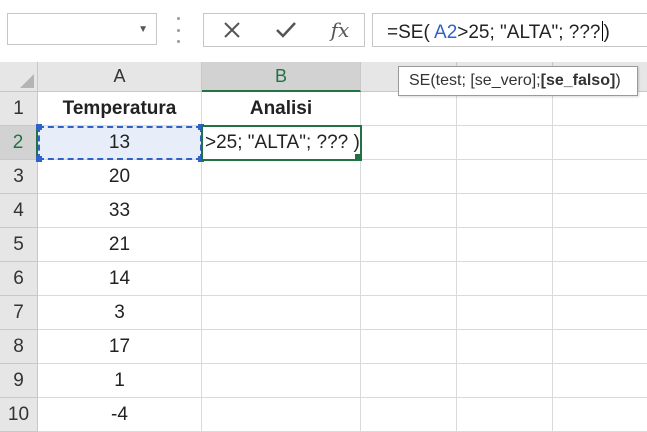  What do you see at coordinates (505, 279) in the screenshot?
I see `cell-d6` at bounding box center [505, 279].